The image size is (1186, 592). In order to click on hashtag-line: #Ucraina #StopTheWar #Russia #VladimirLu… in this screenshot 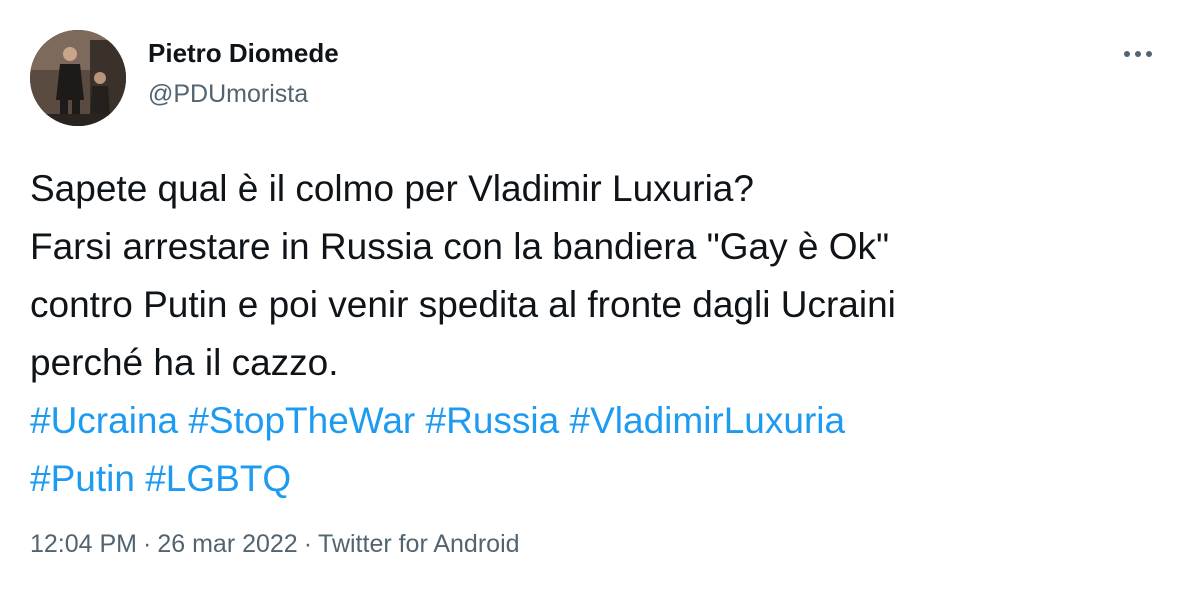, I will do `click(595, 421)`.